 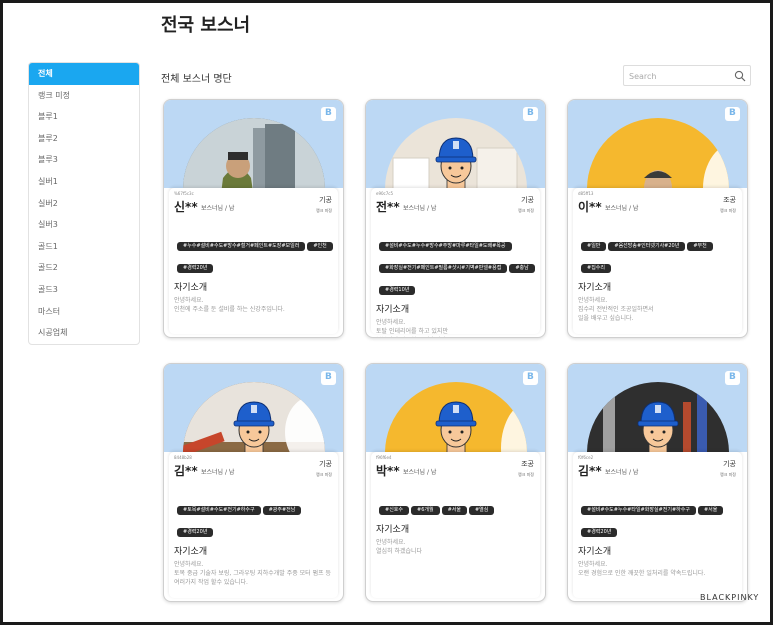 What do you see at coordinates (320, 246) in the screenshot?
I see `tag: #인천` at bounding box center [320, 246].